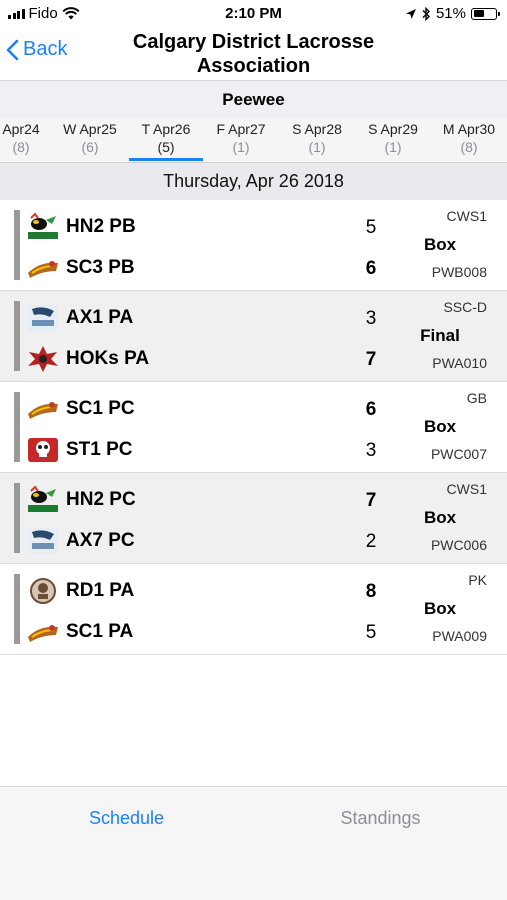 Image resolution: width=507 pixels, height=900 pixels. What do you see at coordinates (166, 159) in the screenshot?
I see `selected-day-indicator` at bounding box center [166, 159].